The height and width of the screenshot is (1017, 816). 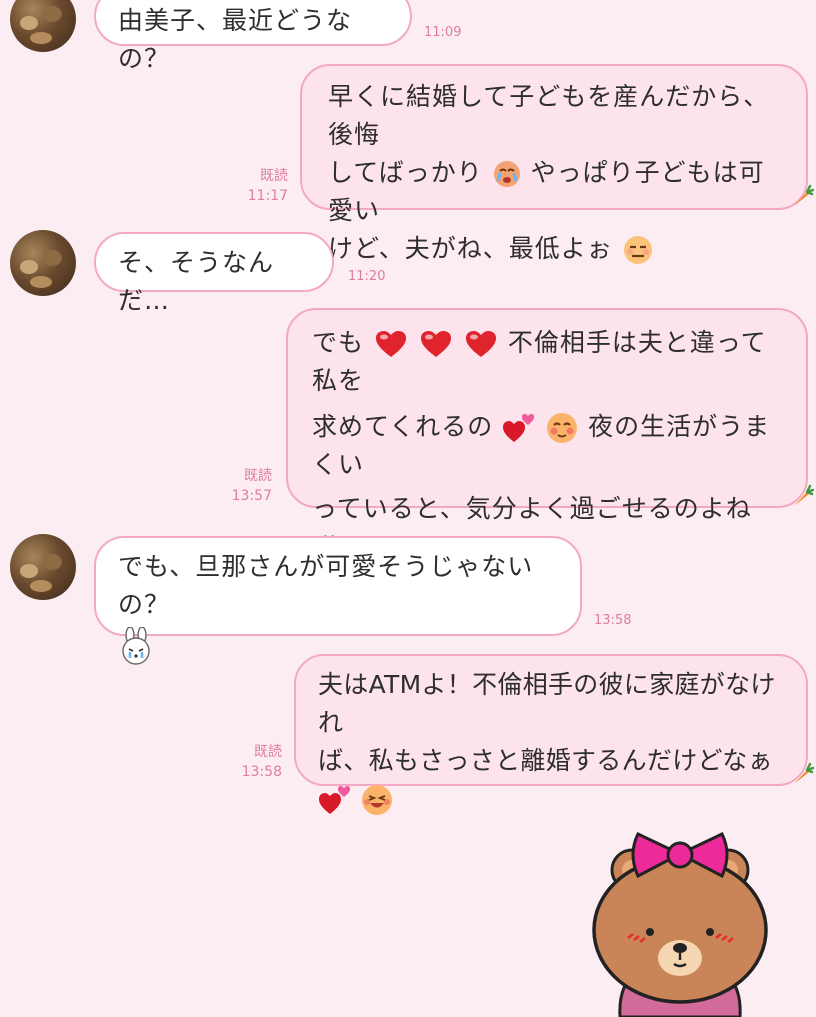 What do you see at coordinates (136, 646) in the screenshot?
I see `crying-rabbit-sticker-icon` at bounding box center [136, 646].